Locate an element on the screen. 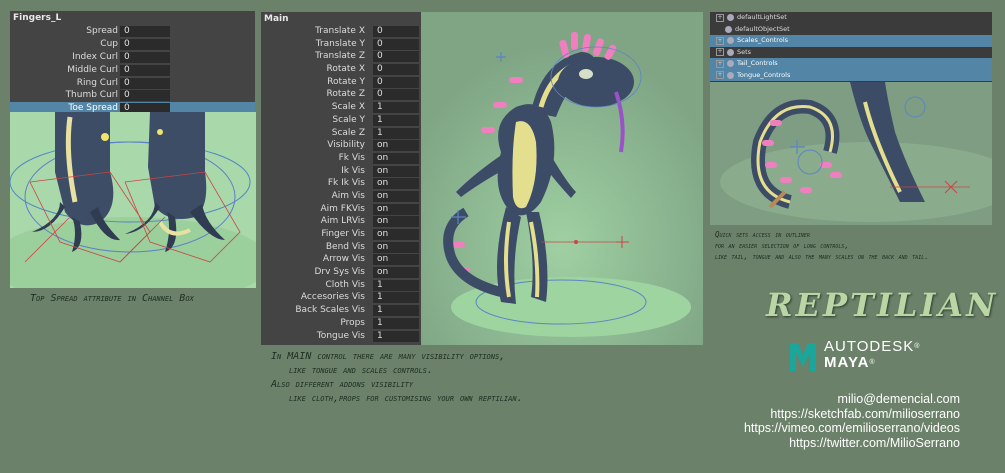 Image resolution: width=1005 pixels, height=473 pixels. main-caption-line-2: like tongue and scales controls. is located at coordinates (361, 370).